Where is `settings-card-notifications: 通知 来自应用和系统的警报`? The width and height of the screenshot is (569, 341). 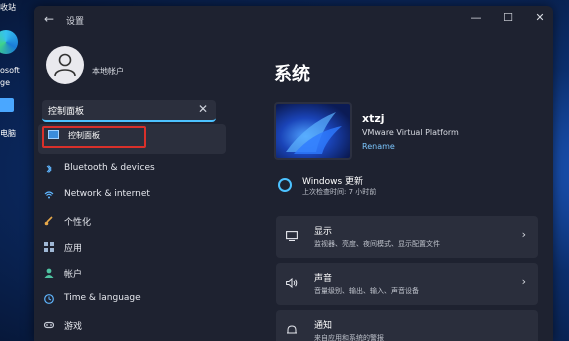
settings-card-notifications: 通知 来自应用和系统的警报 is located at coordinates (407, 325).